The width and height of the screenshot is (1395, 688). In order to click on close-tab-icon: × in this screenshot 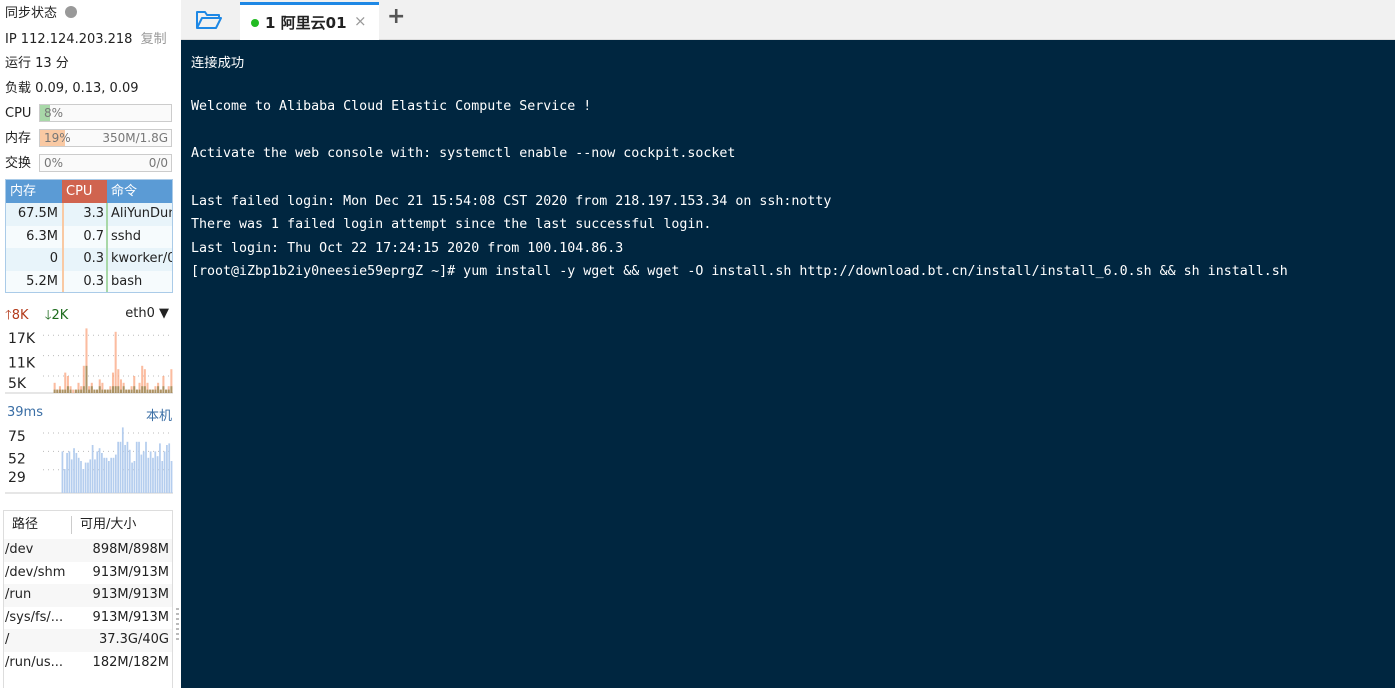, I will do `click(360, 21)`.